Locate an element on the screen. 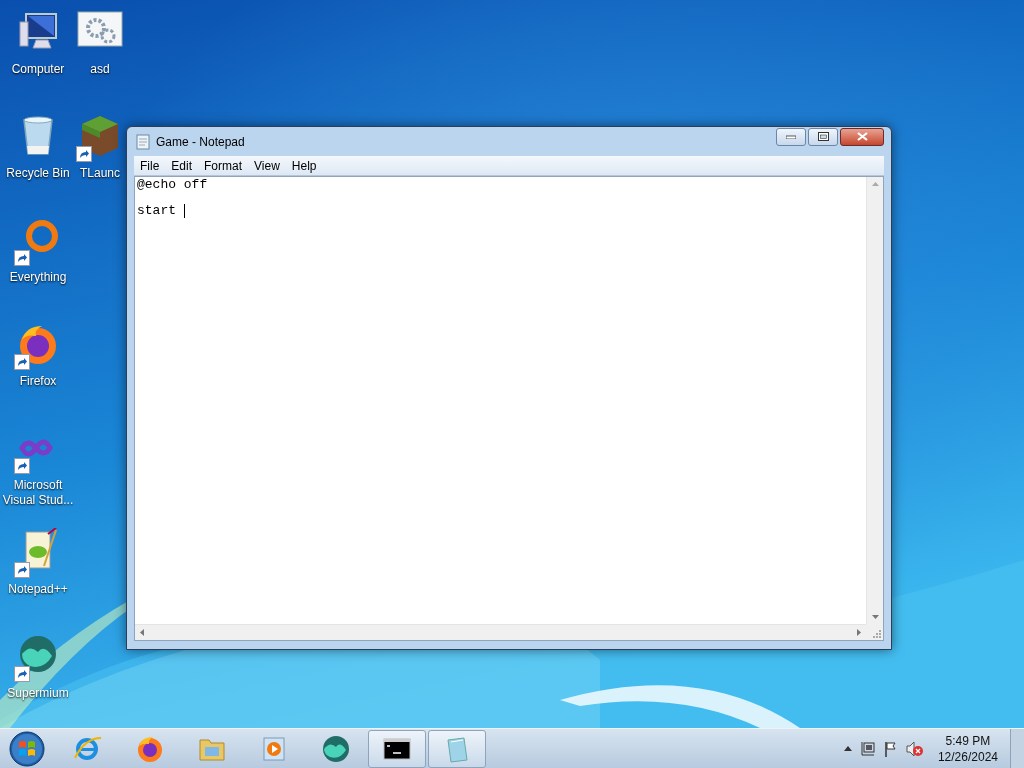  maximize-button is located at coordinates (823, 136).